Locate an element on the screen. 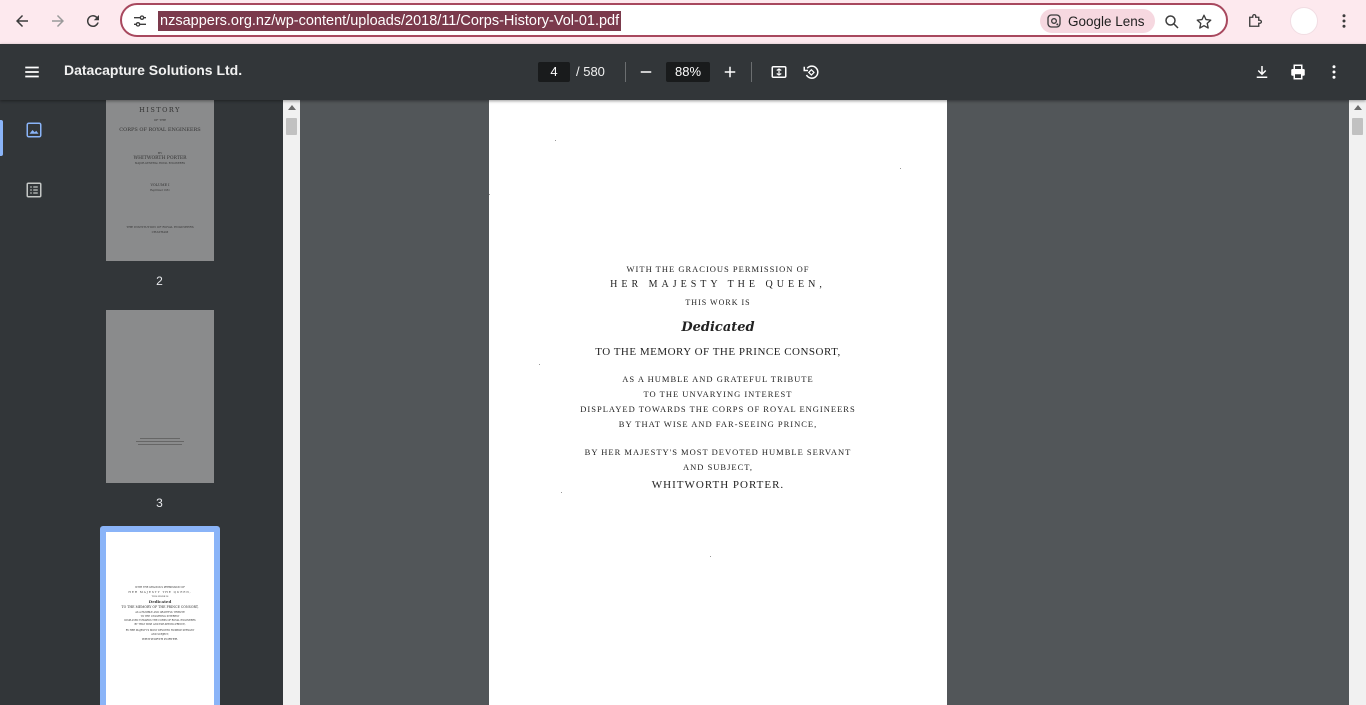 This screenshot has width=1366, height=705. profile-avatar is located at coordinates (1304, 21).